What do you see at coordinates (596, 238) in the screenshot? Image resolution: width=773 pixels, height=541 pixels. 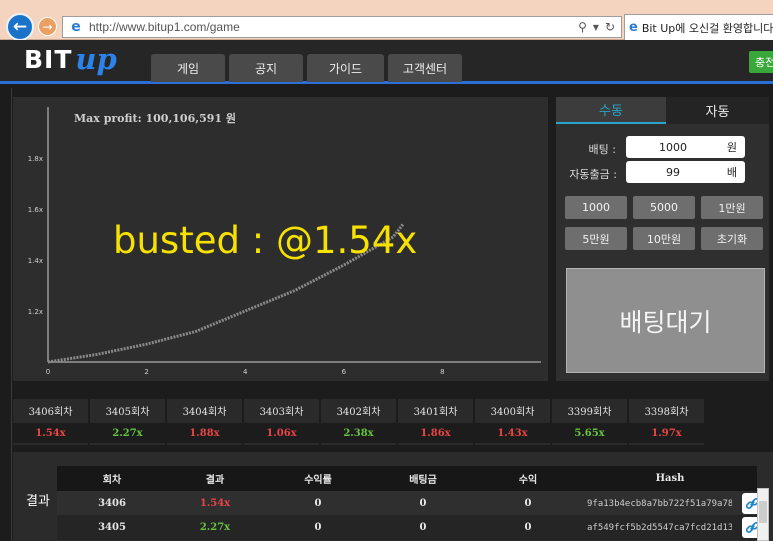 I see `chip-50k: 5만원` at bounding box center [596, 238].